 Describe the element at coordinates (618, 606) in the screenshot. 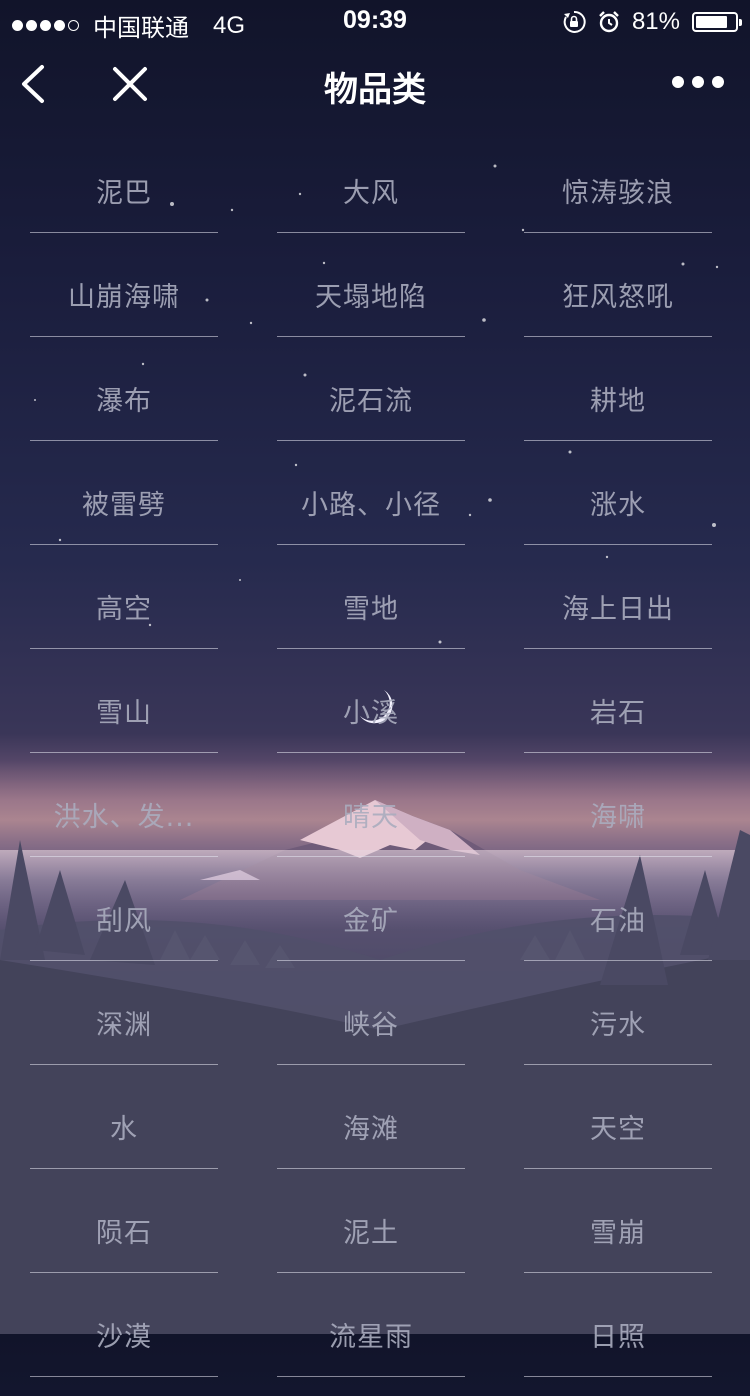

I see `item-option: 海上日出` at that location.